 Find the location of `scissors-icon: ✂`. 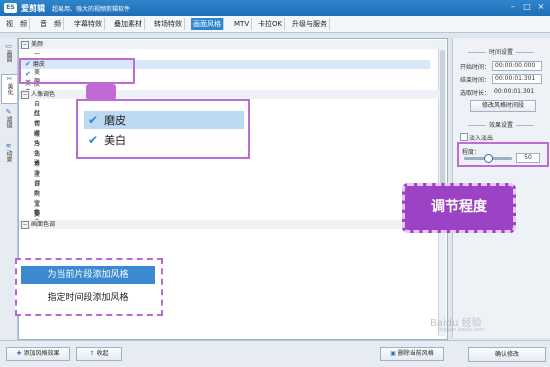

scissors-icon: ✂ is located at coordinates (9, 79).